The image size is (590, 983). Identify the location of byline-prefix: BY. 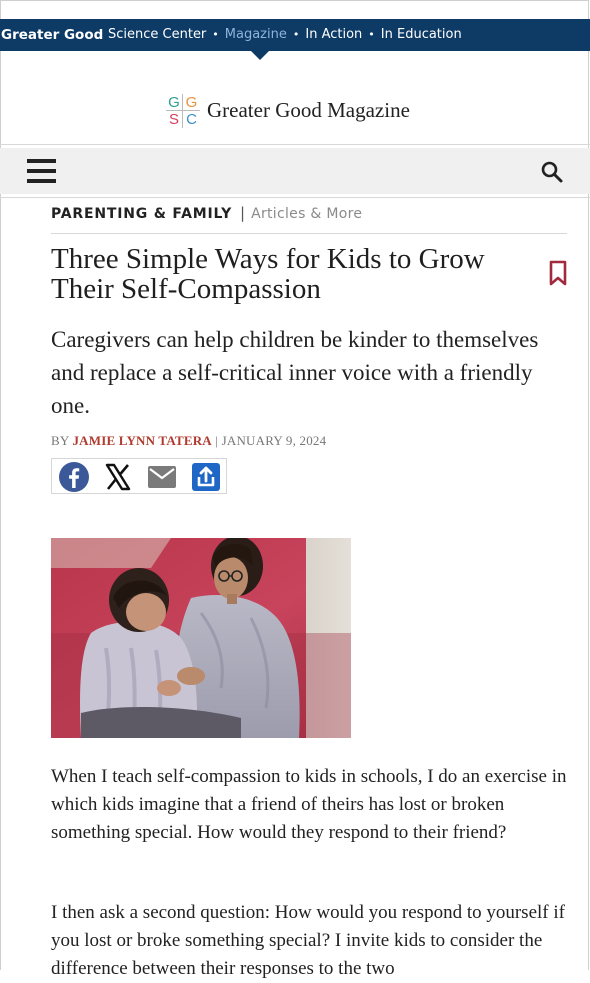
(60, 440).